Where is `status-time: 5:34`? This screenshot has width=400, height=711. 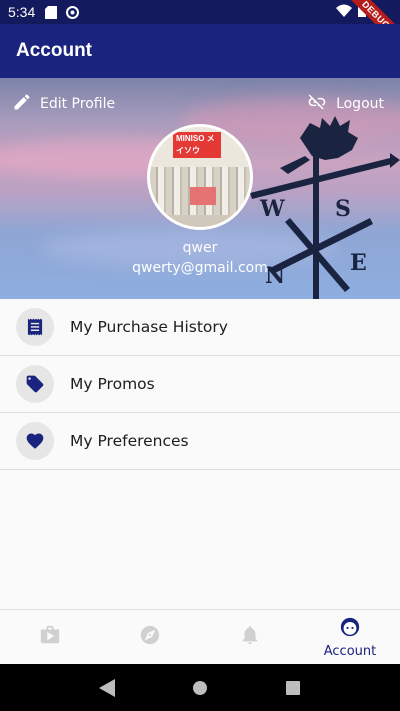
status-time: 5:34 is located at coordinates (22, 12).